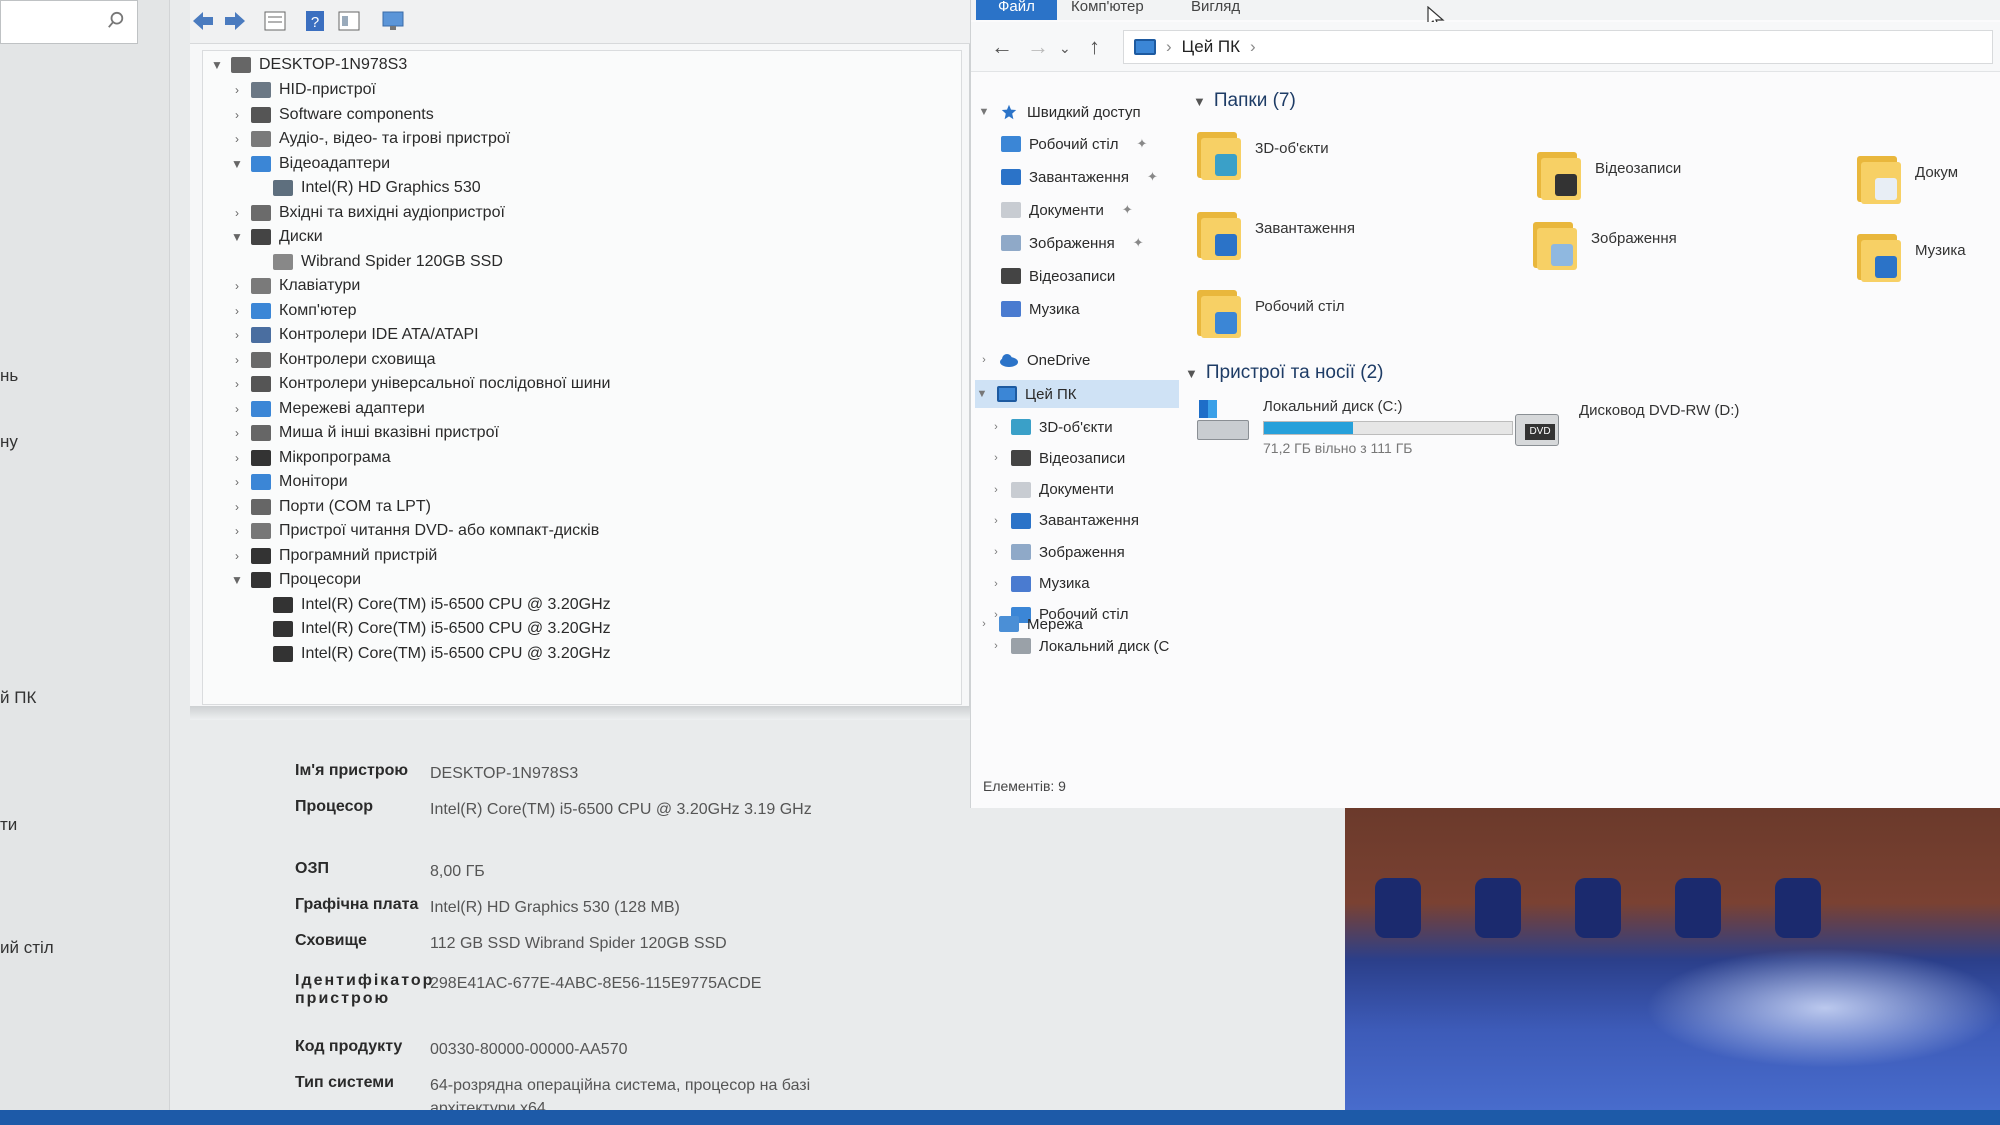  Describe the element at coordinates (349, 21) in the screenshot. I see `view-icon` at that location.